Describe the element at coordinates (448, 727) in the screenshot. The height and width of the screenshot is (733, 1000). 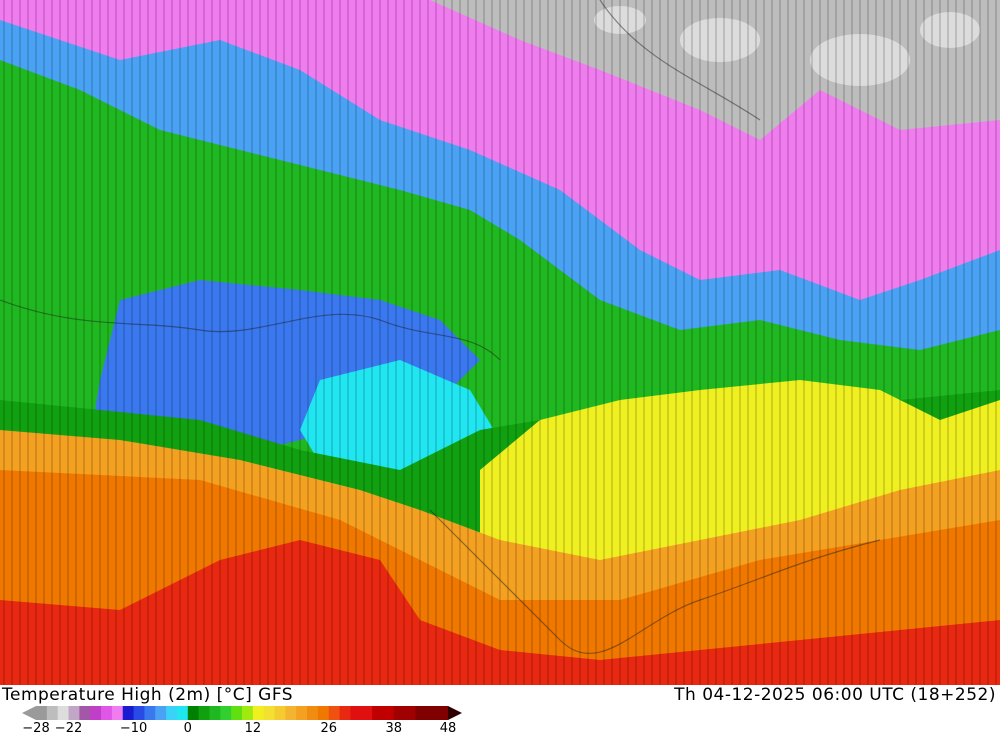
I see `scale-tick-label: 48` at that location.